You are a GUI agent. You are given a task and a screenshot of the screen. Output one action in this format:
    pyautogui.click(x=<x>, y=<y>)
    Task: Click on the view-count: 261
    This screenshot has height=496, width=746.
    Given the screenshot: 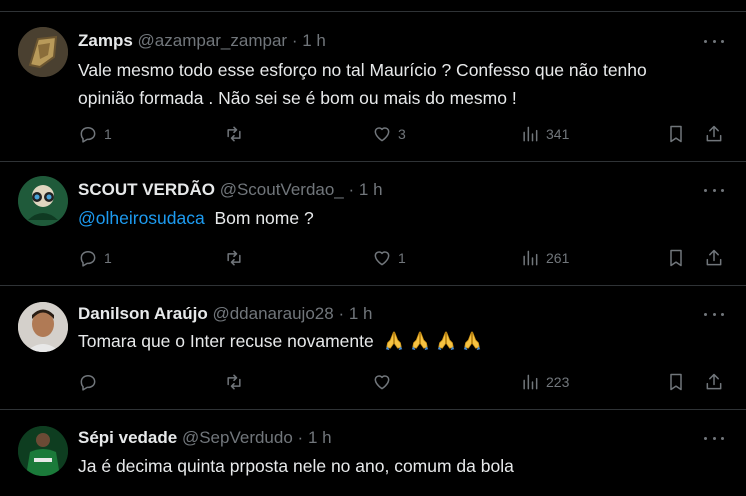 What is the action you would take?
    pyautogui.click(x=558, y=258)
    